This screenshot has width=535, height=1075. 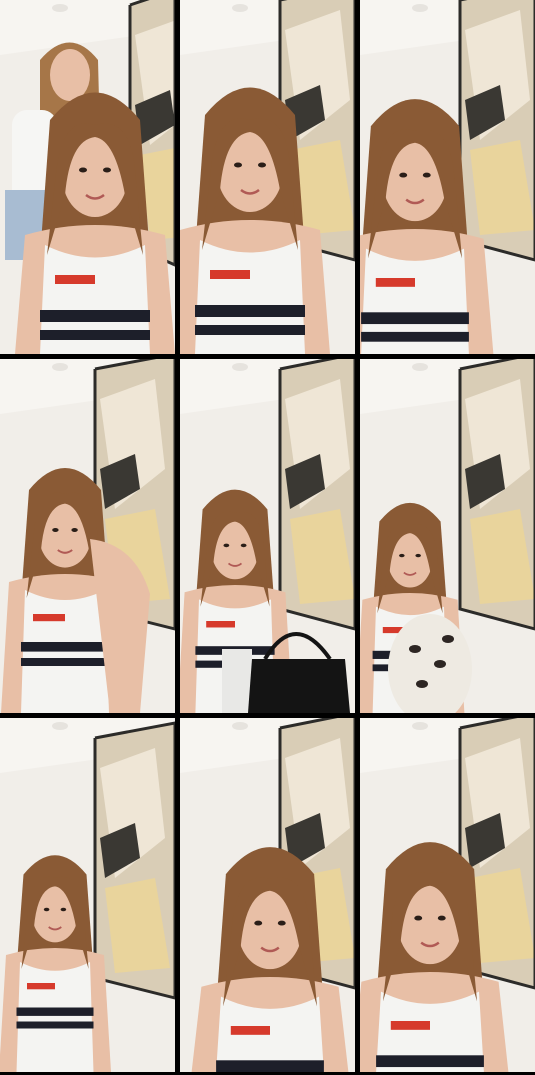 I want to click on bag-scarf, so click(x=237, y=681).